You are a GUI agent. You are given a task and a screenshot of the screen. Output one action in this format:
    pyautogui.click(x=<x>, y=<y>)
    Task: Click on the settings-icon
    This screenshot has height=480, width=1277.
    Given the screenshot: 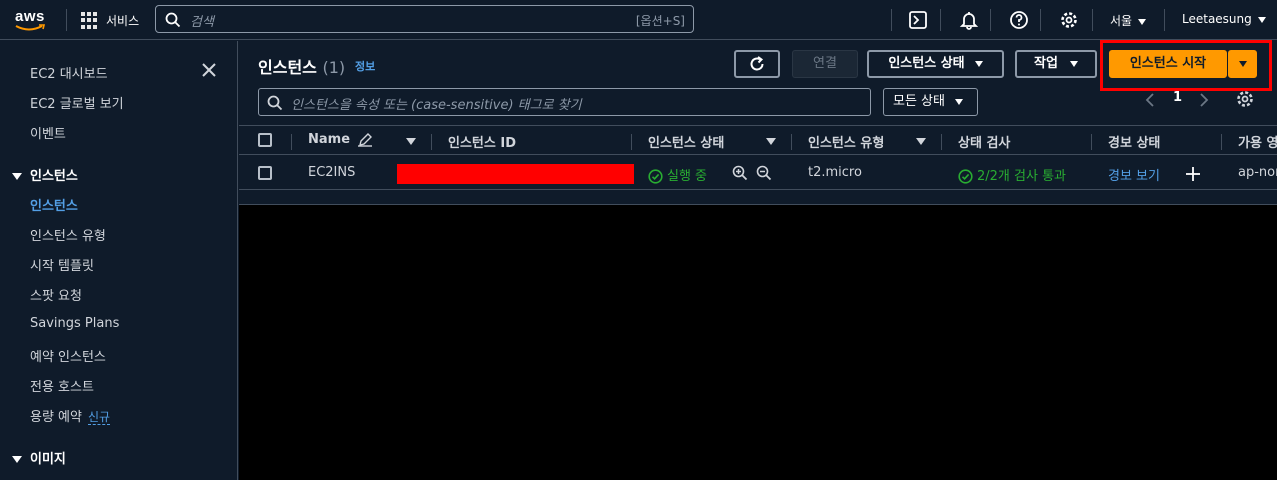 What is the action you would take?
    pyautogui.click(x=1069, y=20)
    